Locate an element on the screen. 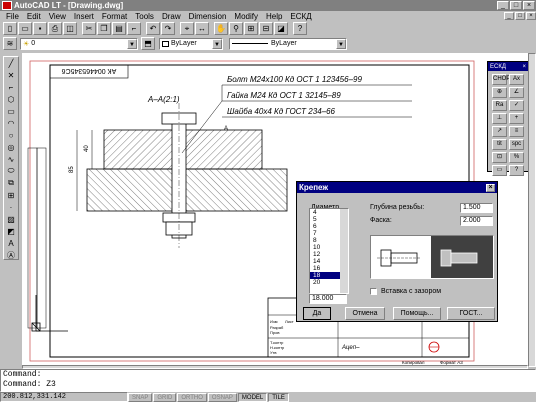  eskd-btn-cross: + is located at coordinates (516, 118).